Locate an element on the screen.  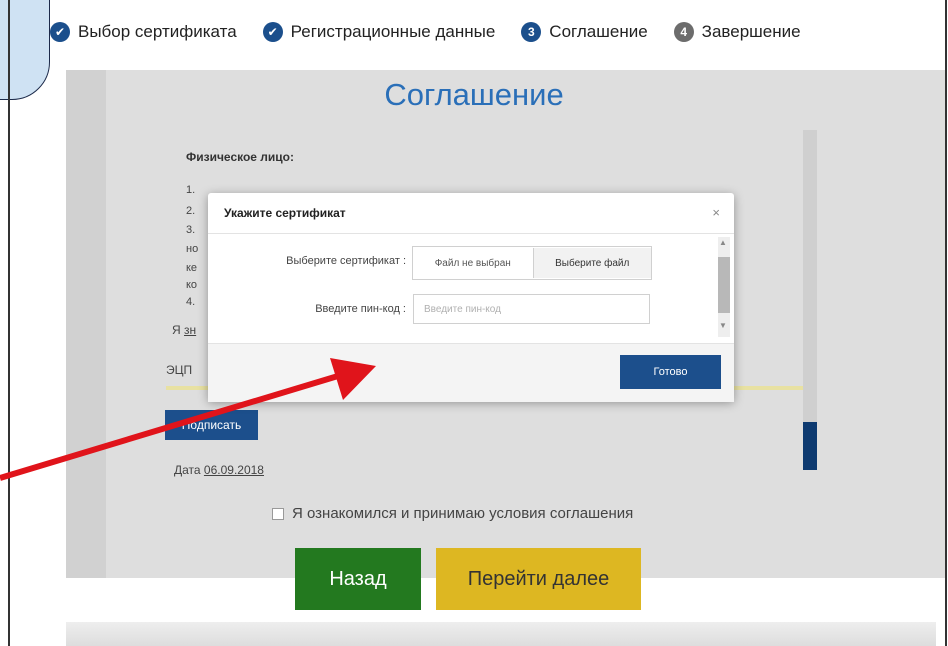
ecp-label: ЭЦП is located at coordinates (179, 370).